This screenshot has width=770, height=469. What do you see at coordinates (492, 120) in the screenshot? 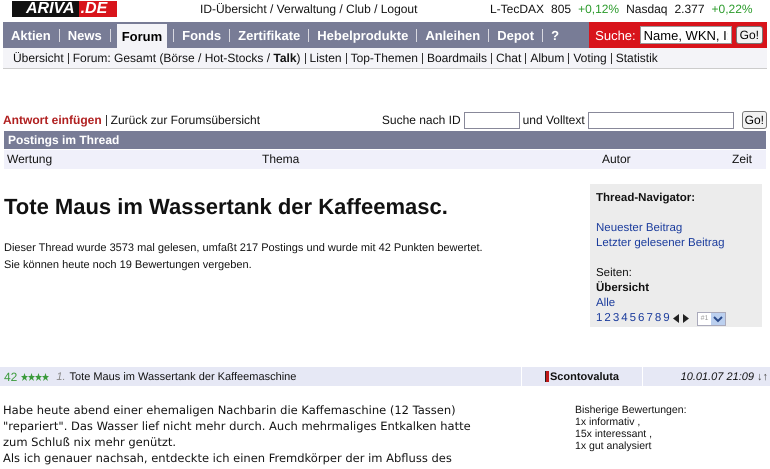
I see `id-field` at bounding box center [492, 120].